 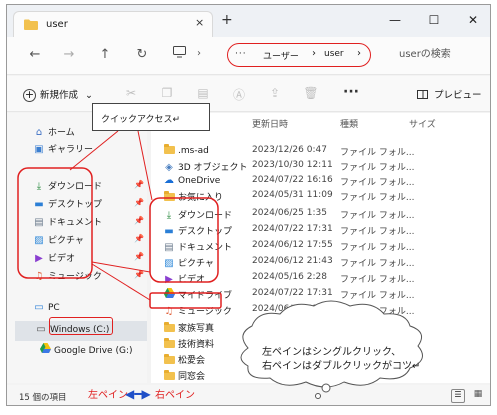 What do you see at coordinates (473, 20) in the screenshot?
I see `close-button: ✕` at bounding box center [473, 20].